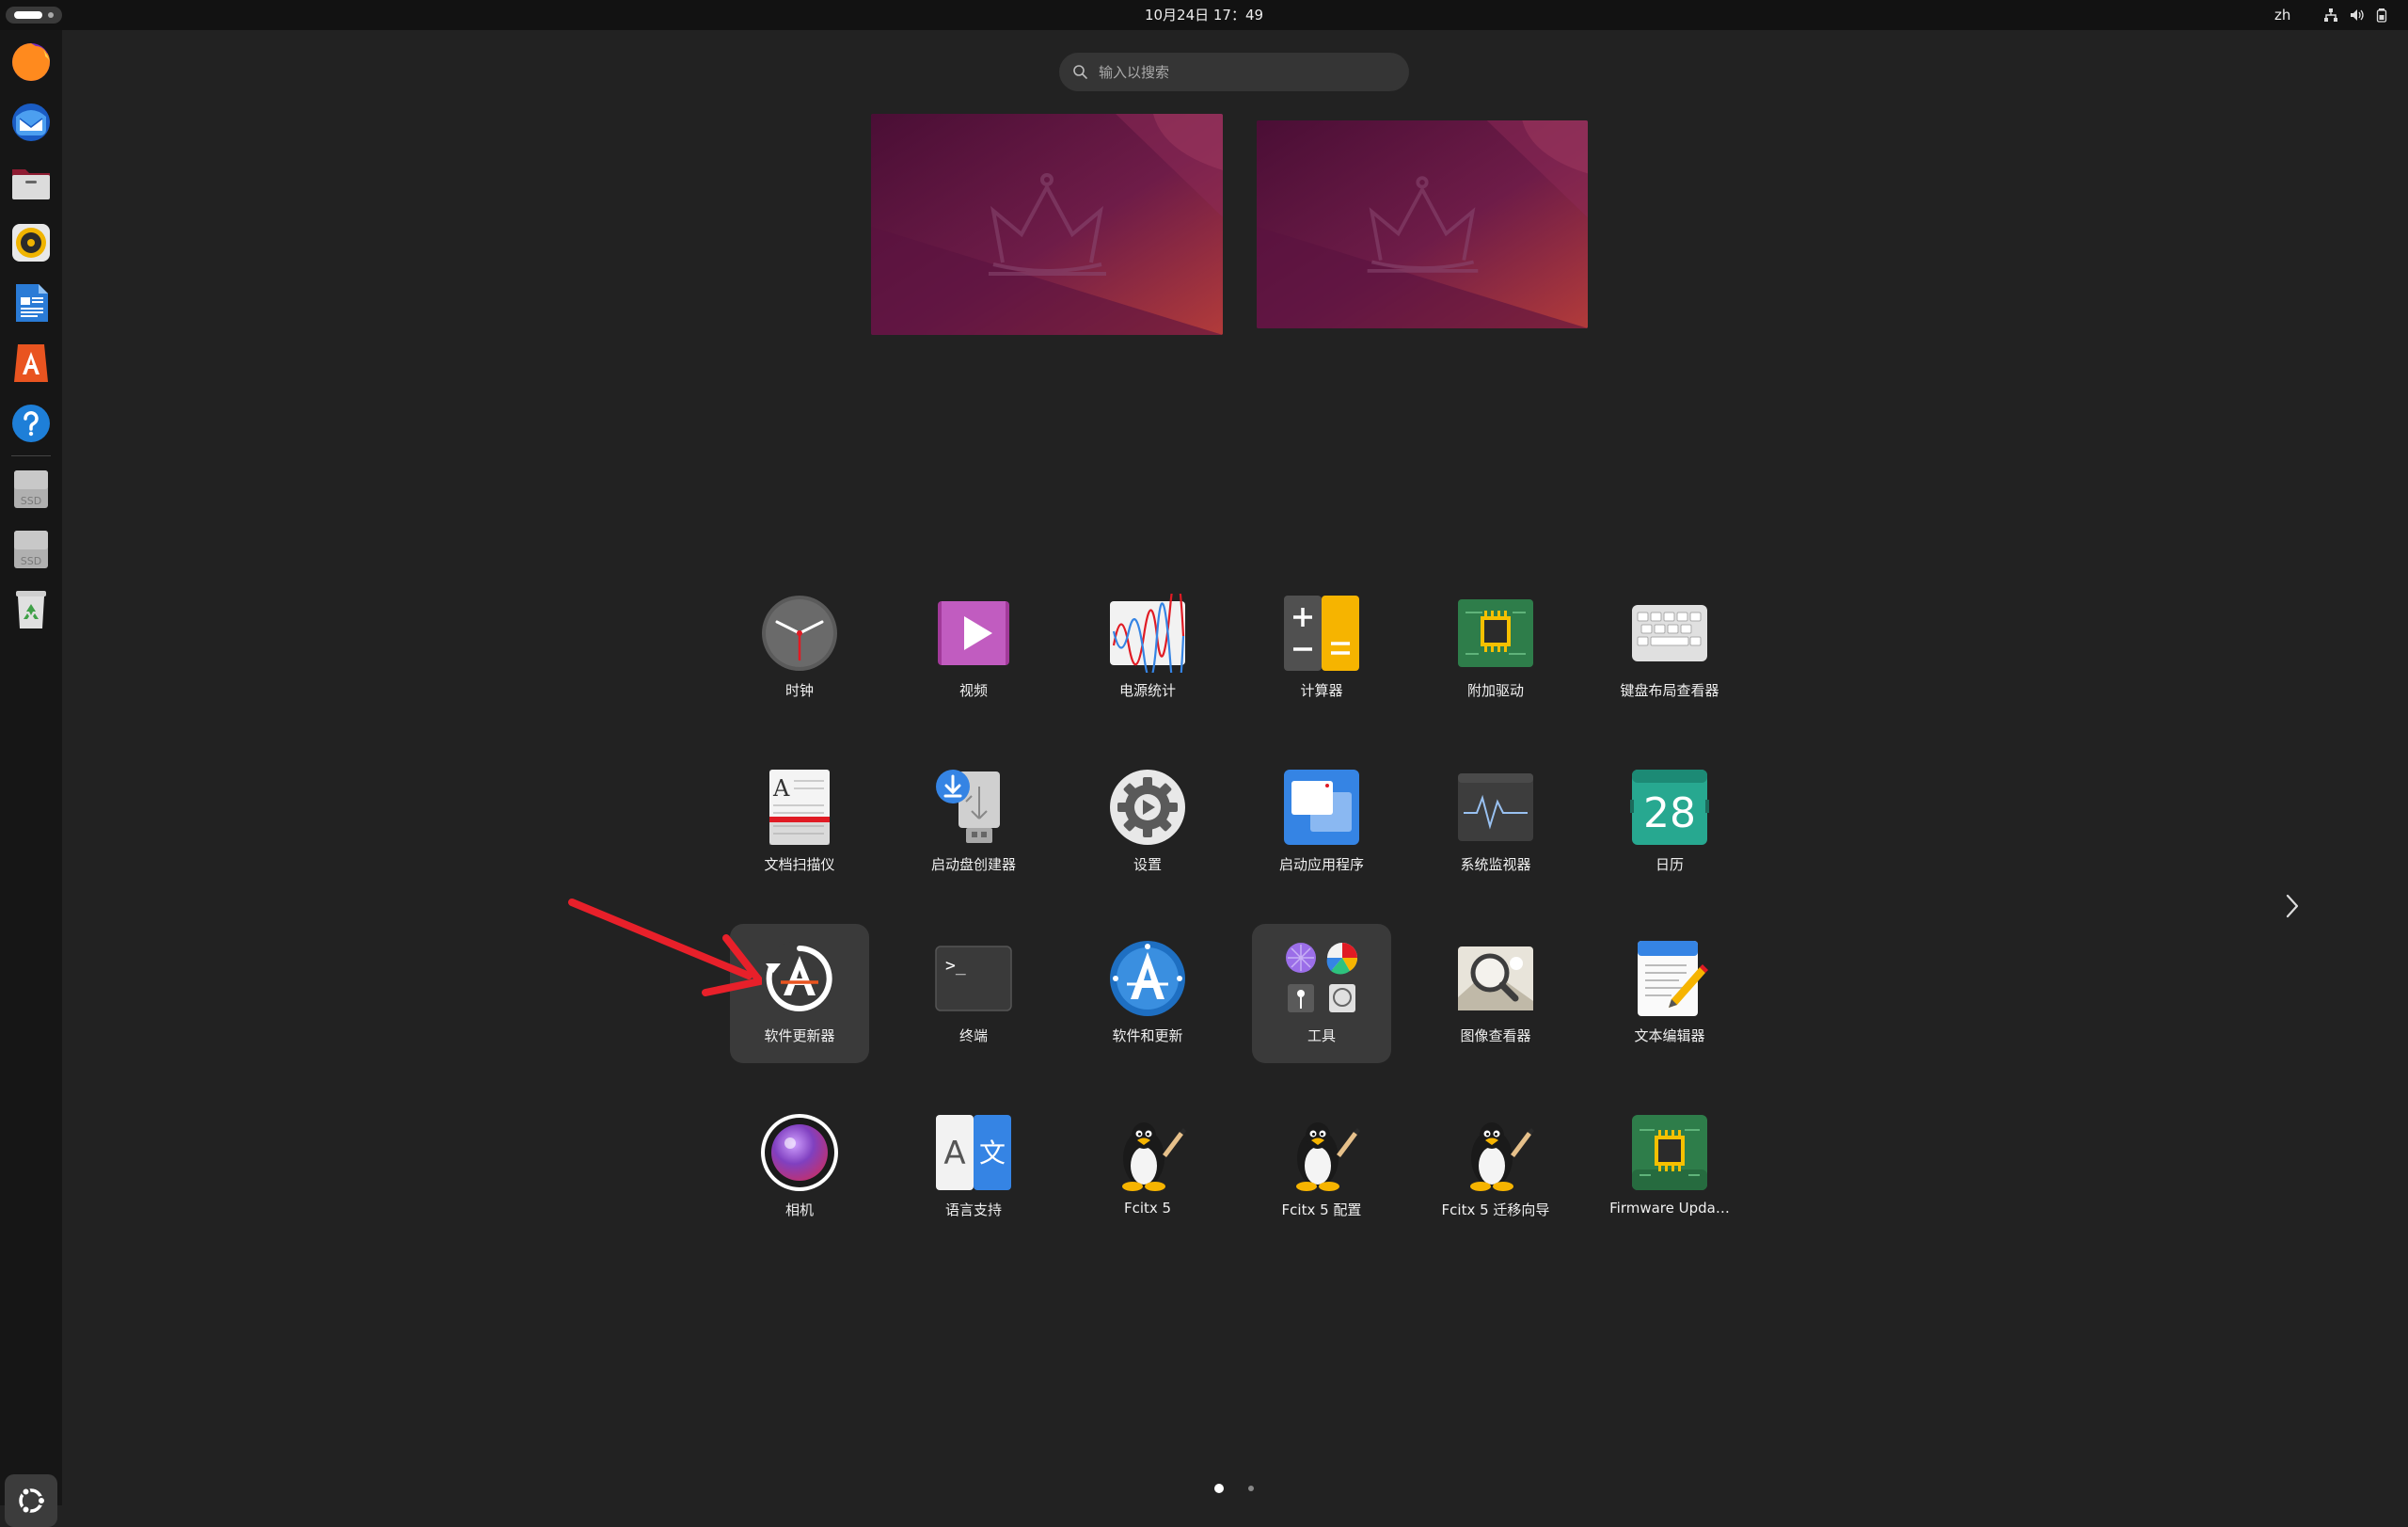 The image size is (2408, 1527). I want to click on svg-text: 文, so click(993, 1153).